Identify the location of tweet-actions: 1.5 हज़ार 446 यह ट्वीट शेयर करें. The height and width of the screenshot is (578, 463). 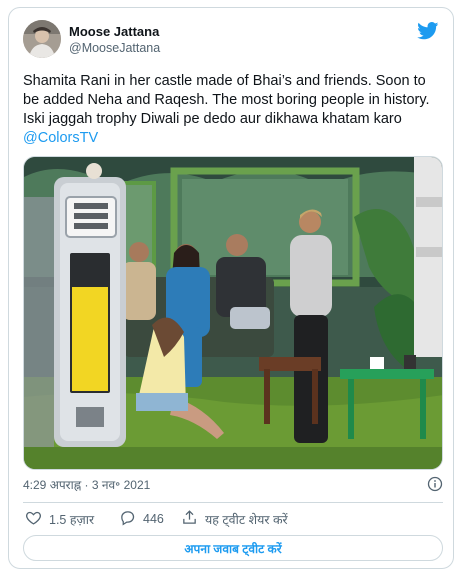
(233, 519).